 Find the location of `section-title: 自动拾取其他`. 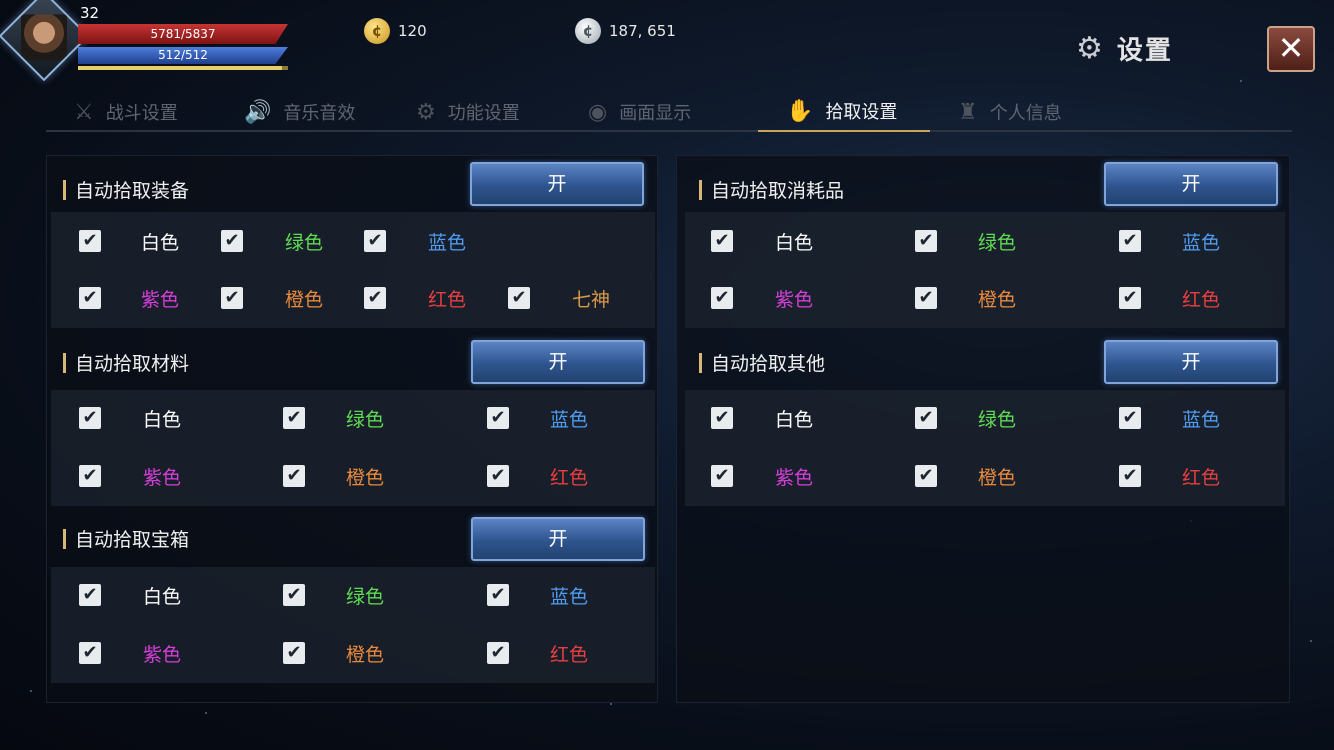

section-title: 自动拾取其他 is located at coordinates (768, 364).